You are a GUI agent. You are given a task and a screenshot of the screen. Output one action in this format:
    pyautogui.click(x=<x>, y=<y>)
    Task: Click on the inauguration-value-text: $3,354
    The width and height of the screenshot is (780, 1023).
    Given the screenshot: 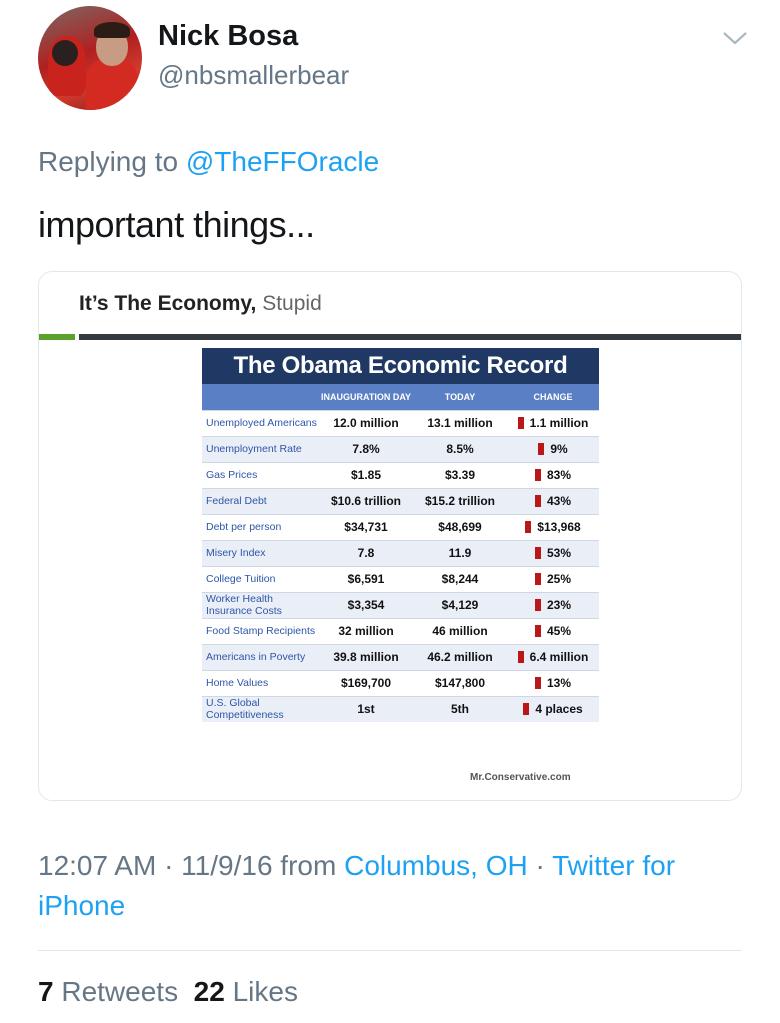 What is the action you would take?
    pyautogui.click(x=366, y=605)
    